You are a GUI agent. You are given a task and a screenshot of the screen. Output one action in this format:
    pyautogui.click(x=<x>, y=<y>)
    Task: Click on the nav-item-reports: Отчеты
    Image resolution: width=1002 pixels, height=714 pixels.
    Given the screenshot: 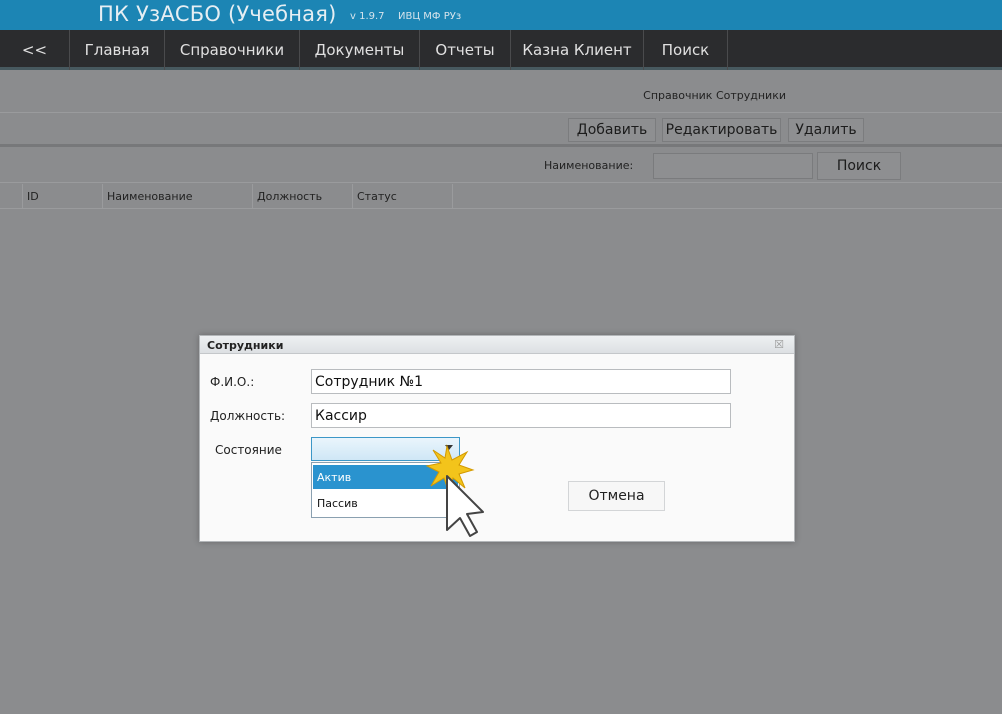 What is the action you would take?
    pyautogui.click(x=465, y=50)
    